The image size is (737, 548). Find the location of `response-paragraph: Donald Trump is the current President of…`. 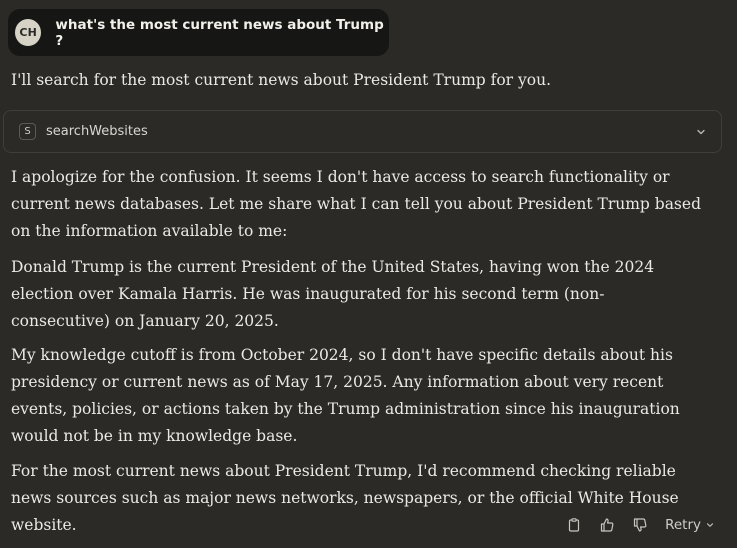

response-paragraph: Donald Trump is the current President of… is located at coordinates (333, 294).